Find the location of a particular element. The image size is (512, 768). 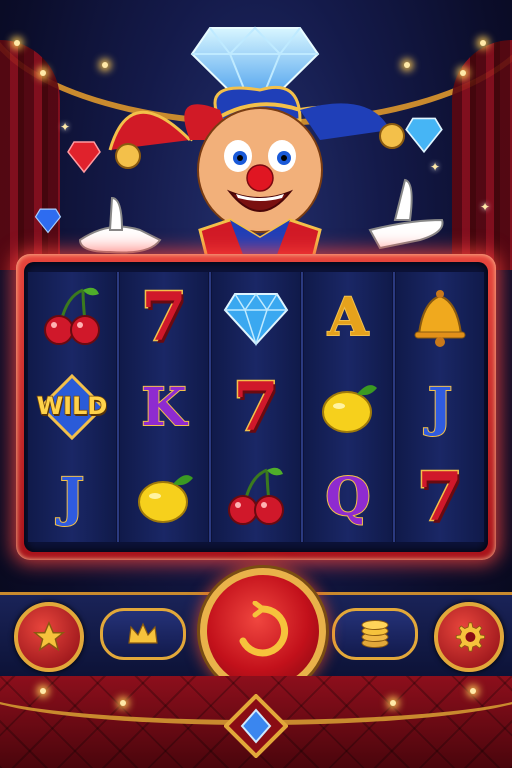

symbol-letter: A is located at coordinates (348, 317).